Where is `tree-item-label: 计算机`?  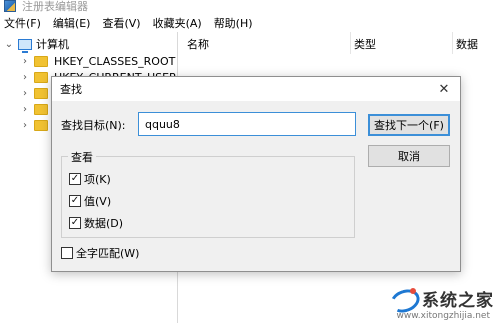 tree-item-label: 计算机 is located at coordinates (52, 44).